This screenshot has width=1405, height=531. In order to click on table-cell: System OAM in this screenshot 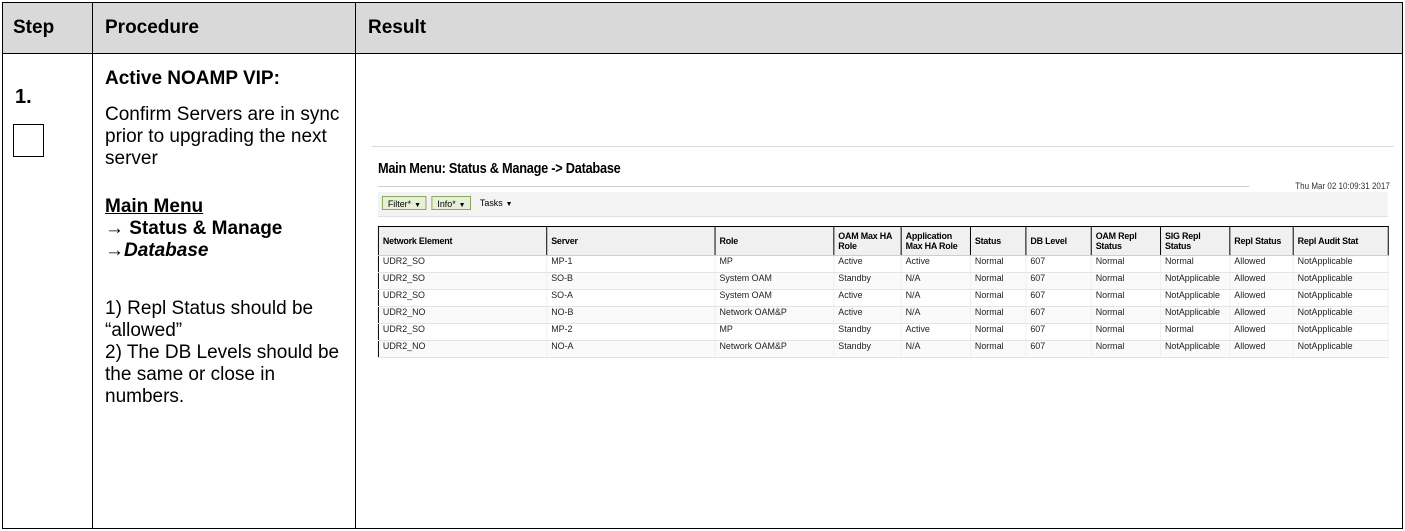, I will do `click(774, 298)`.